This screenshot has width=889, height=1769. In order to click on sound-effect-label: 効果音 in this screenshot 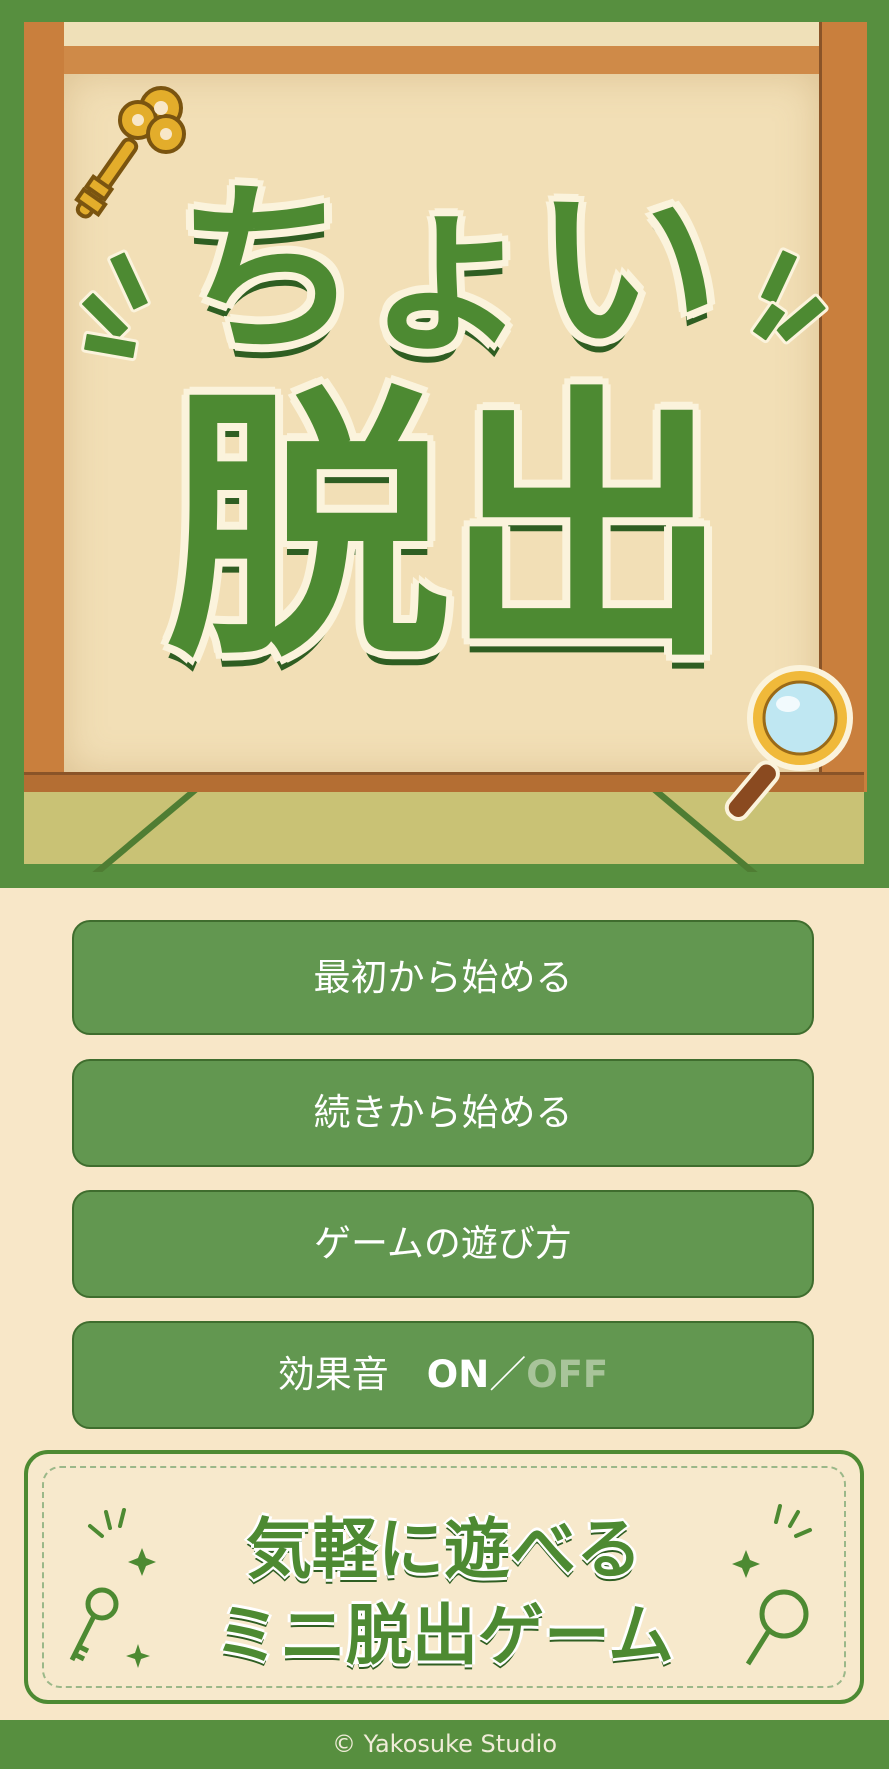, I will do `click(333, 1374)`.